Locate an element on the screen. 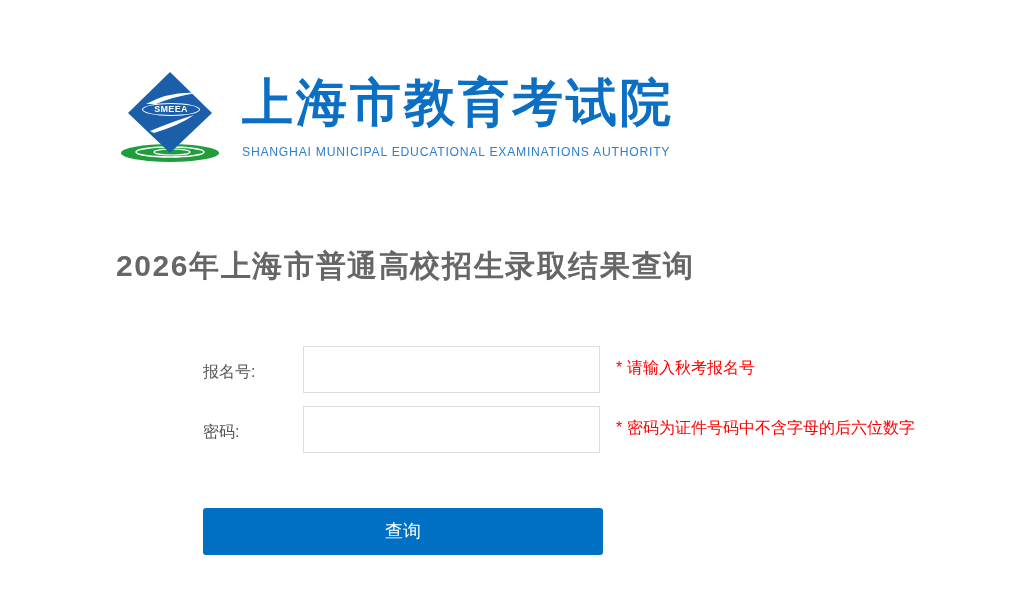 The height and width of the screenshot is (608, 1035). site-title: 上海市教育考试院 is located at coordinates (458, 103).